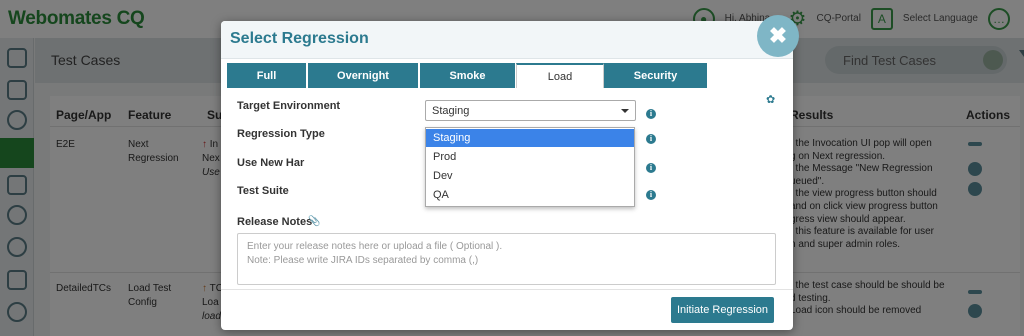 The image size is (1024, 336). I want to click on environment-select: Staging, so click(530, 110).